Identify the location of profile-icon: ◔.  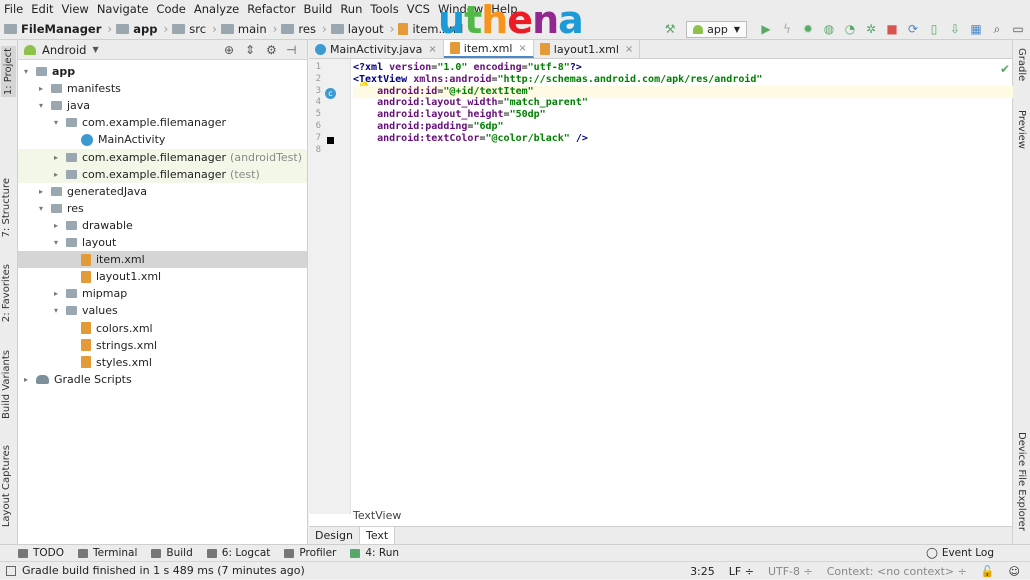
(850, 29).